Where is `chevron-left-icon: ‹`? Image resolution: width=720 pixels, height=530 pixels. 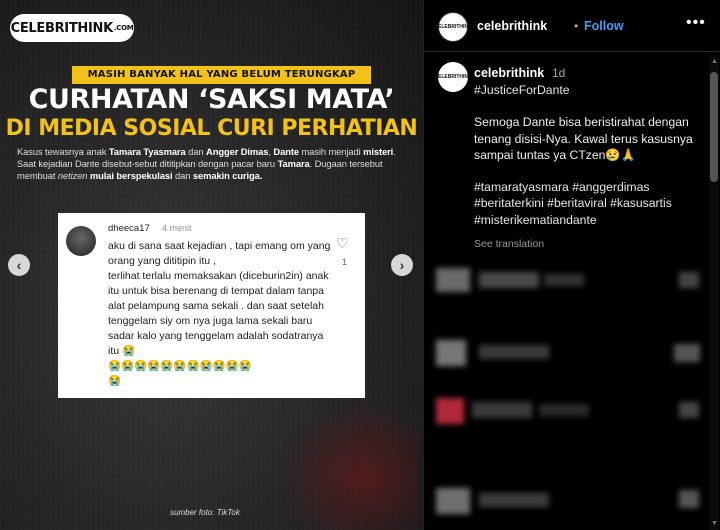 chevron-left-icon: ‹ is located at coordinates (19, 265).